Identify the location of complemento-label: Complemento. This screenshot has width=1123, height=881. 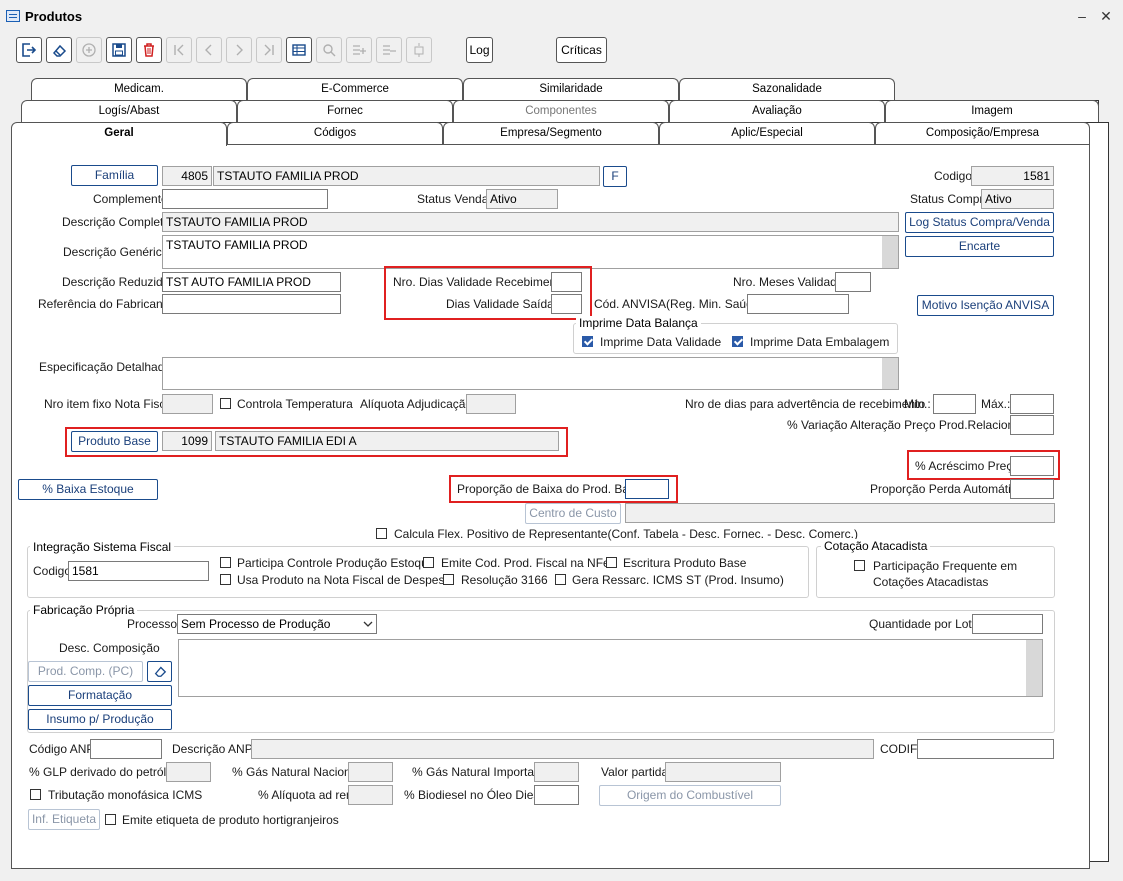
(130, 199).